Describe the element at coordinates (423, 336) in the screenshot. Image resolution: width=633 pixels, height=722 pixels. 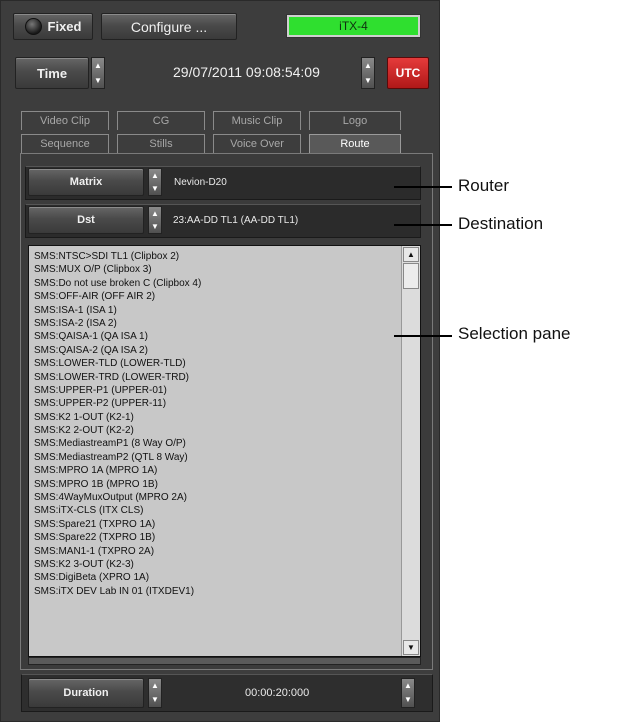
I see `selection-pane-callout-line` at that location.